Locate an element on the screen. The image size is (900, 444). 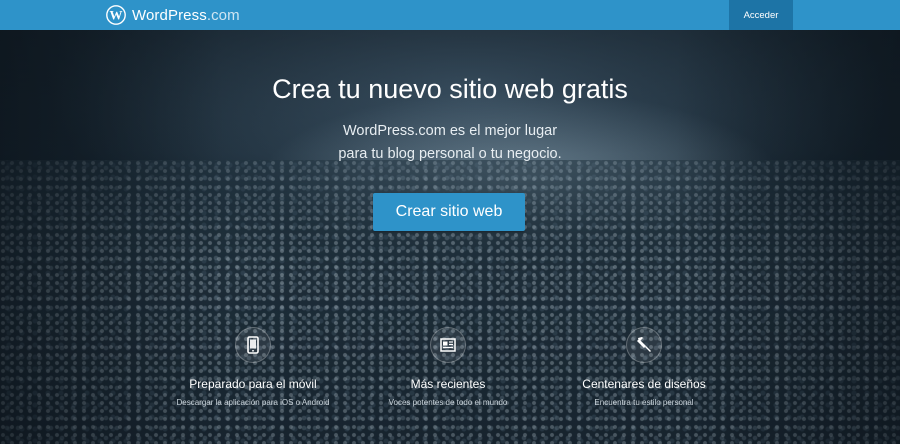
brand-link: W WordPress.com is located at coordinates (173, 15).